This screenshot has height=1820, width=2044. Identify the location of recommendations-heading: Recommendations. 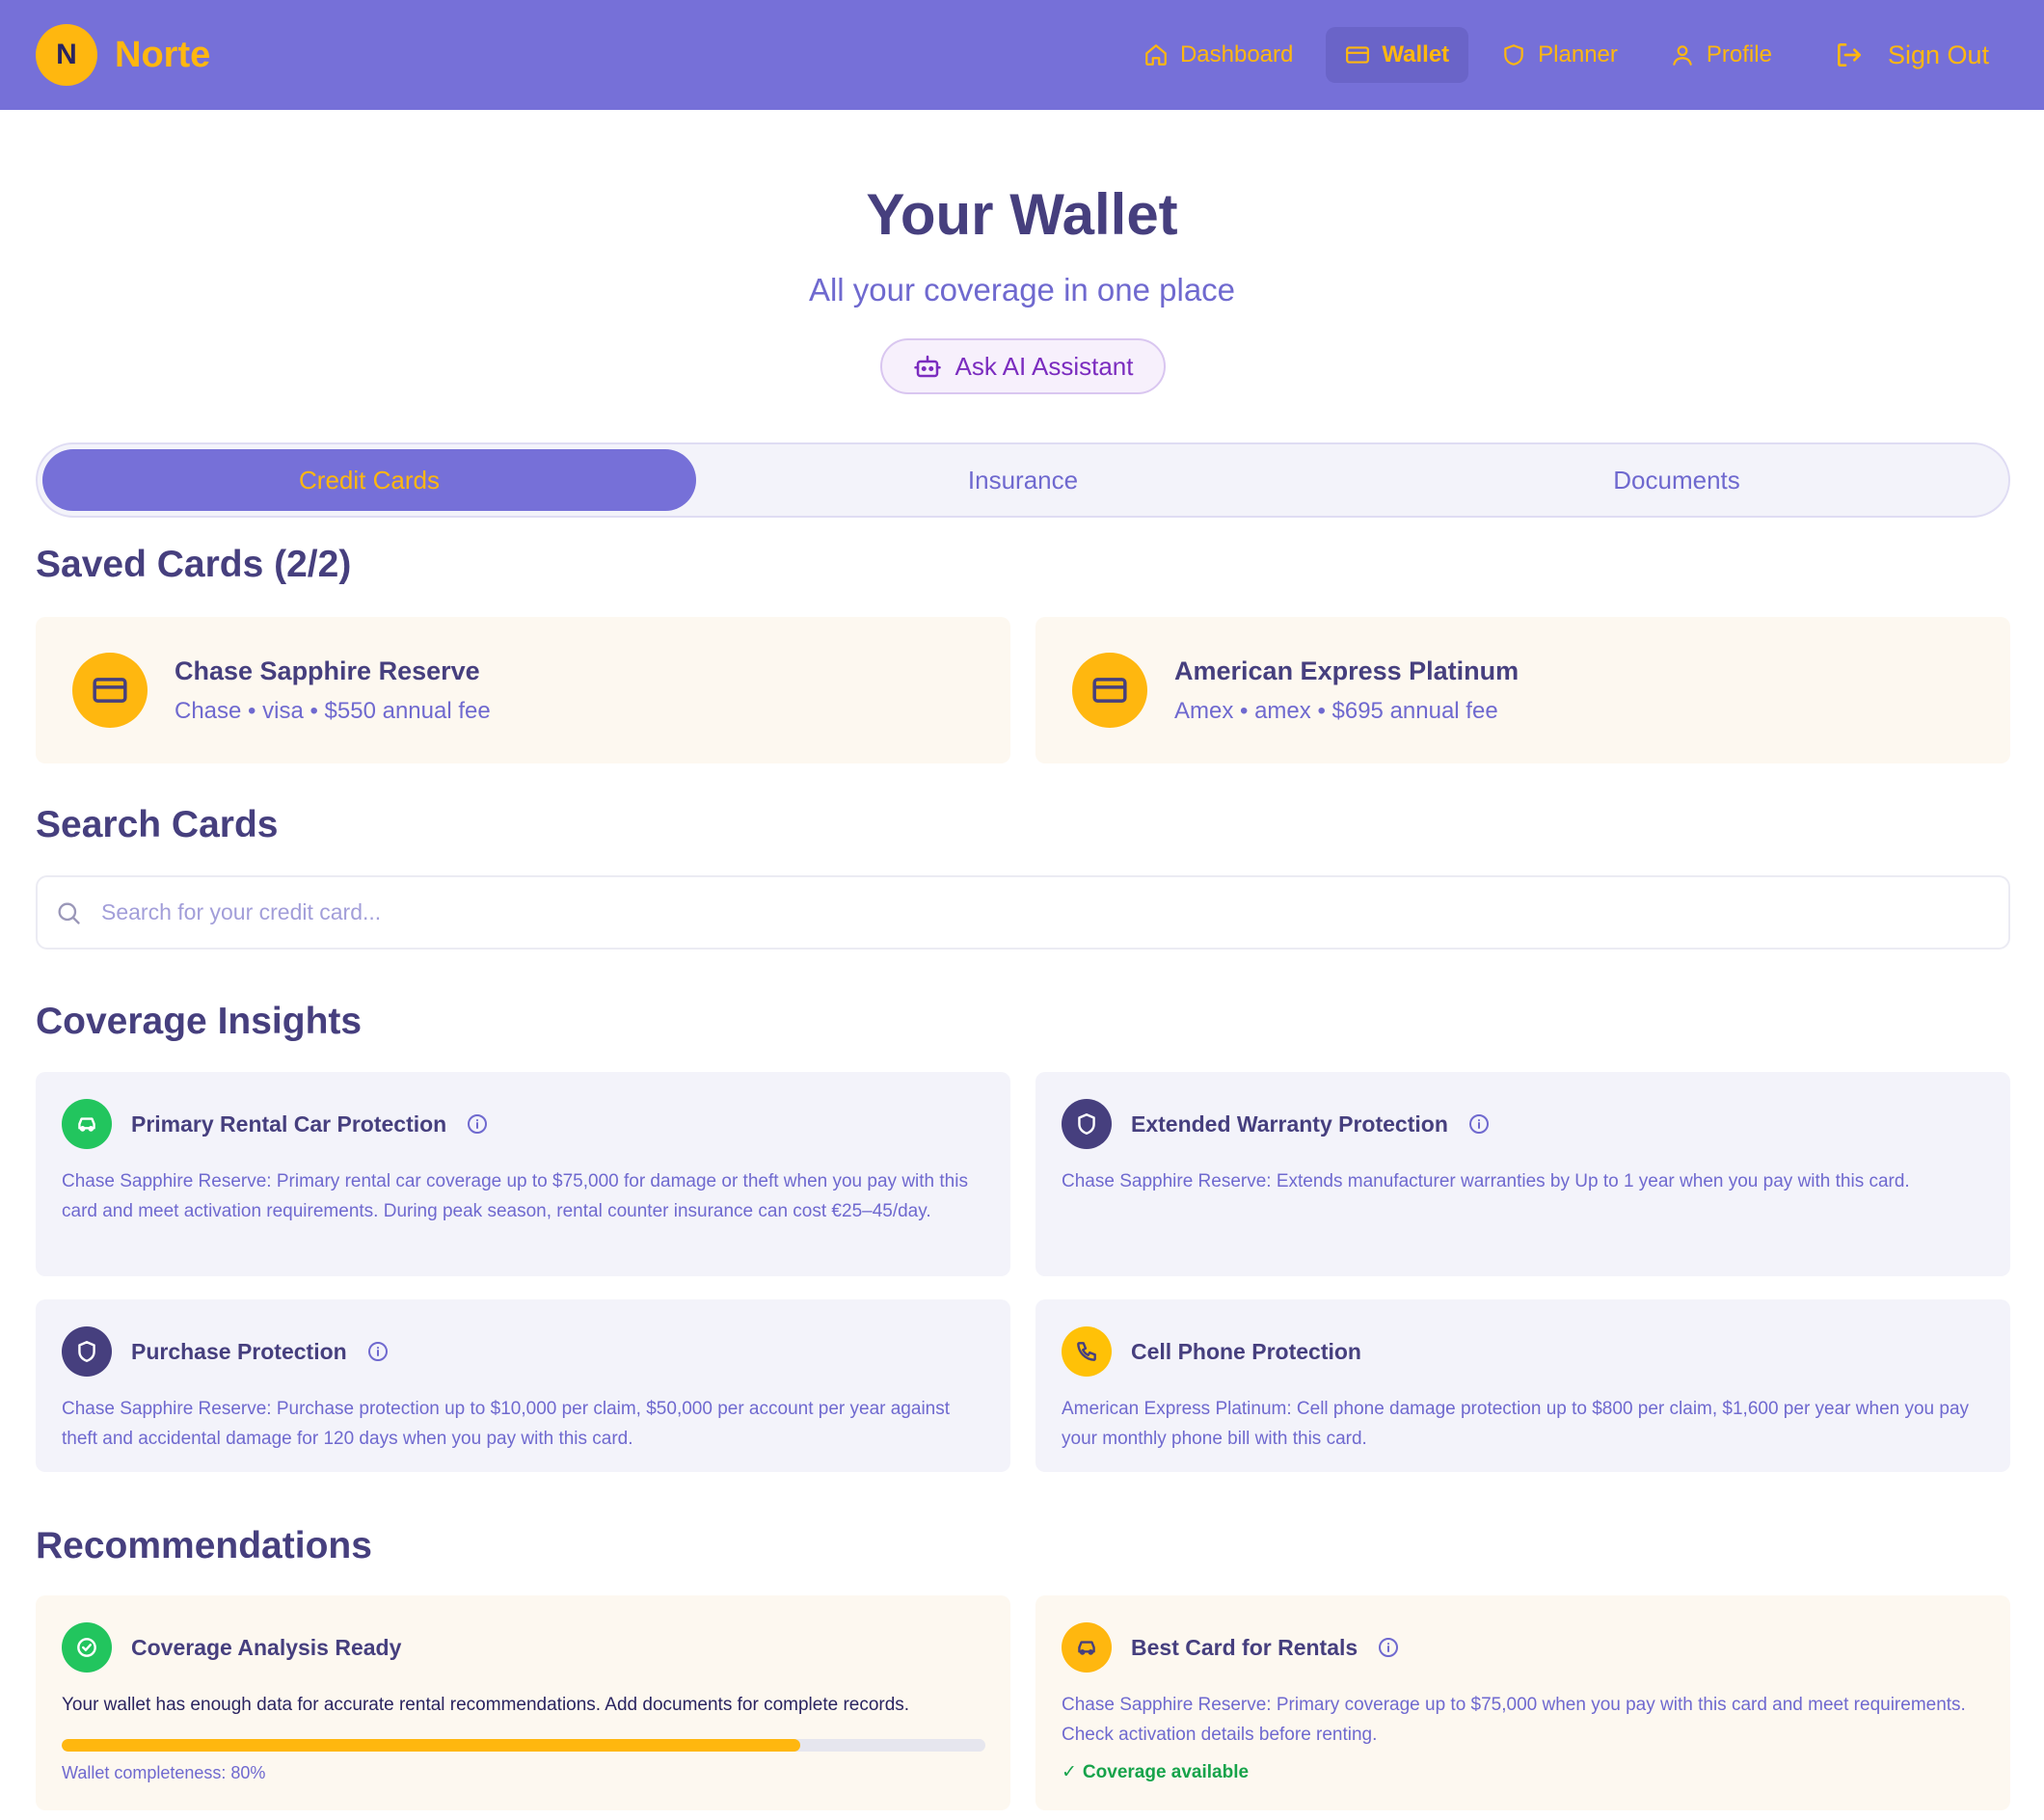
(204, 1545).